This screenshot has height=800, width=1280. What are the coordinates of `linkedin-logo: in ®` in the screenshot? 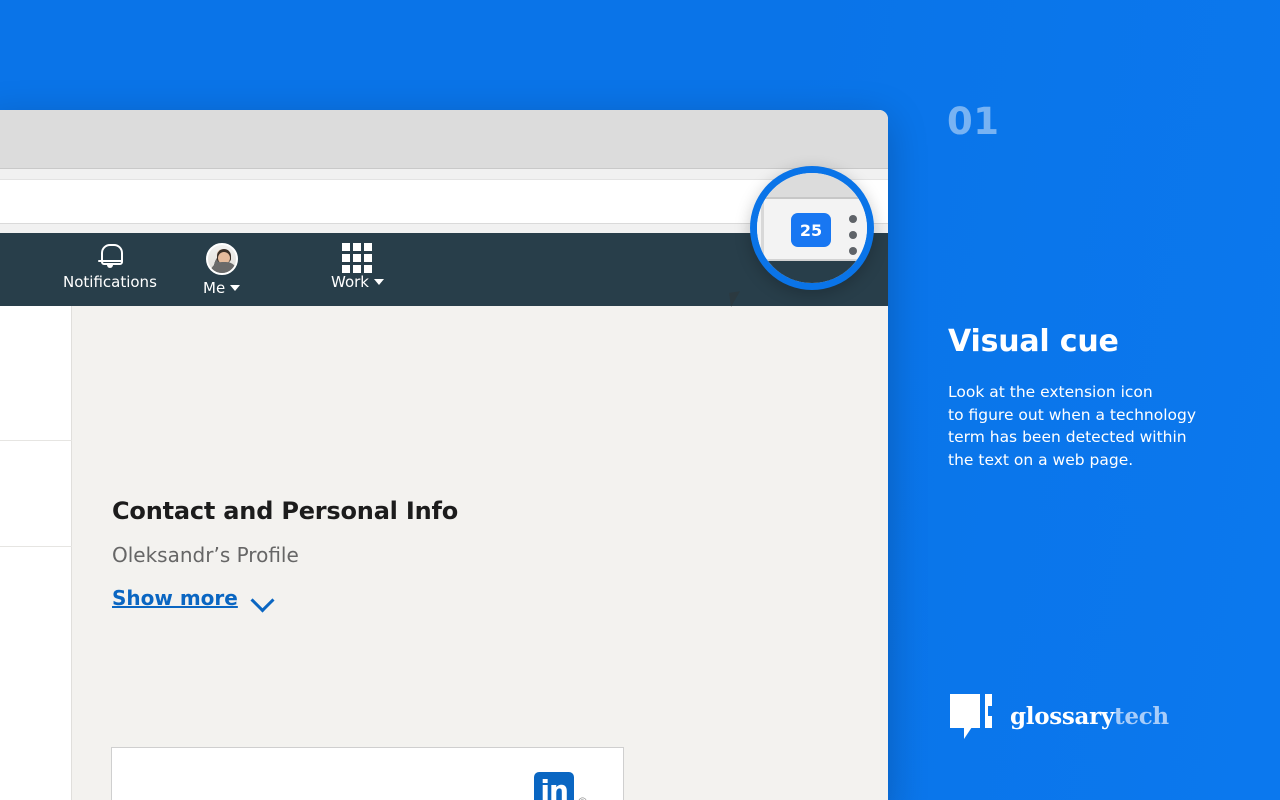 It's located at (560, 786).